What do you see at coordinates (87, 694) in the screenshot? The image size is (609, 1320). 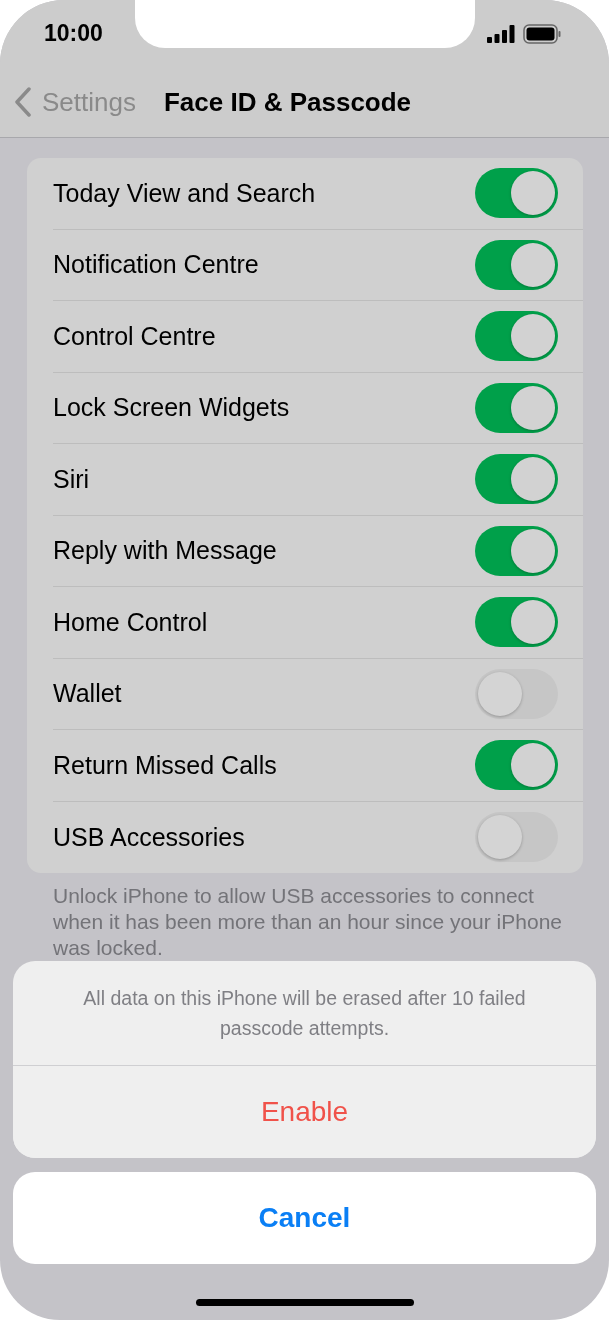 I see `setting-label: Wallet` at bounding box center [87, 694].